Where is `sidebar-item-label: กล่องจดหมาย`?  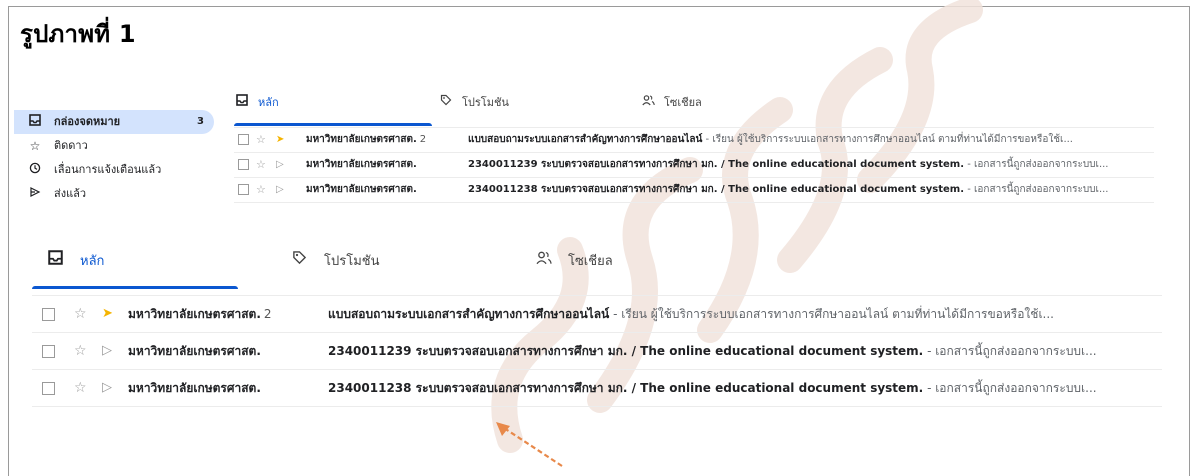
sidebar-item-label: กล่องจดหมาย is located at coordinates (87, 121).